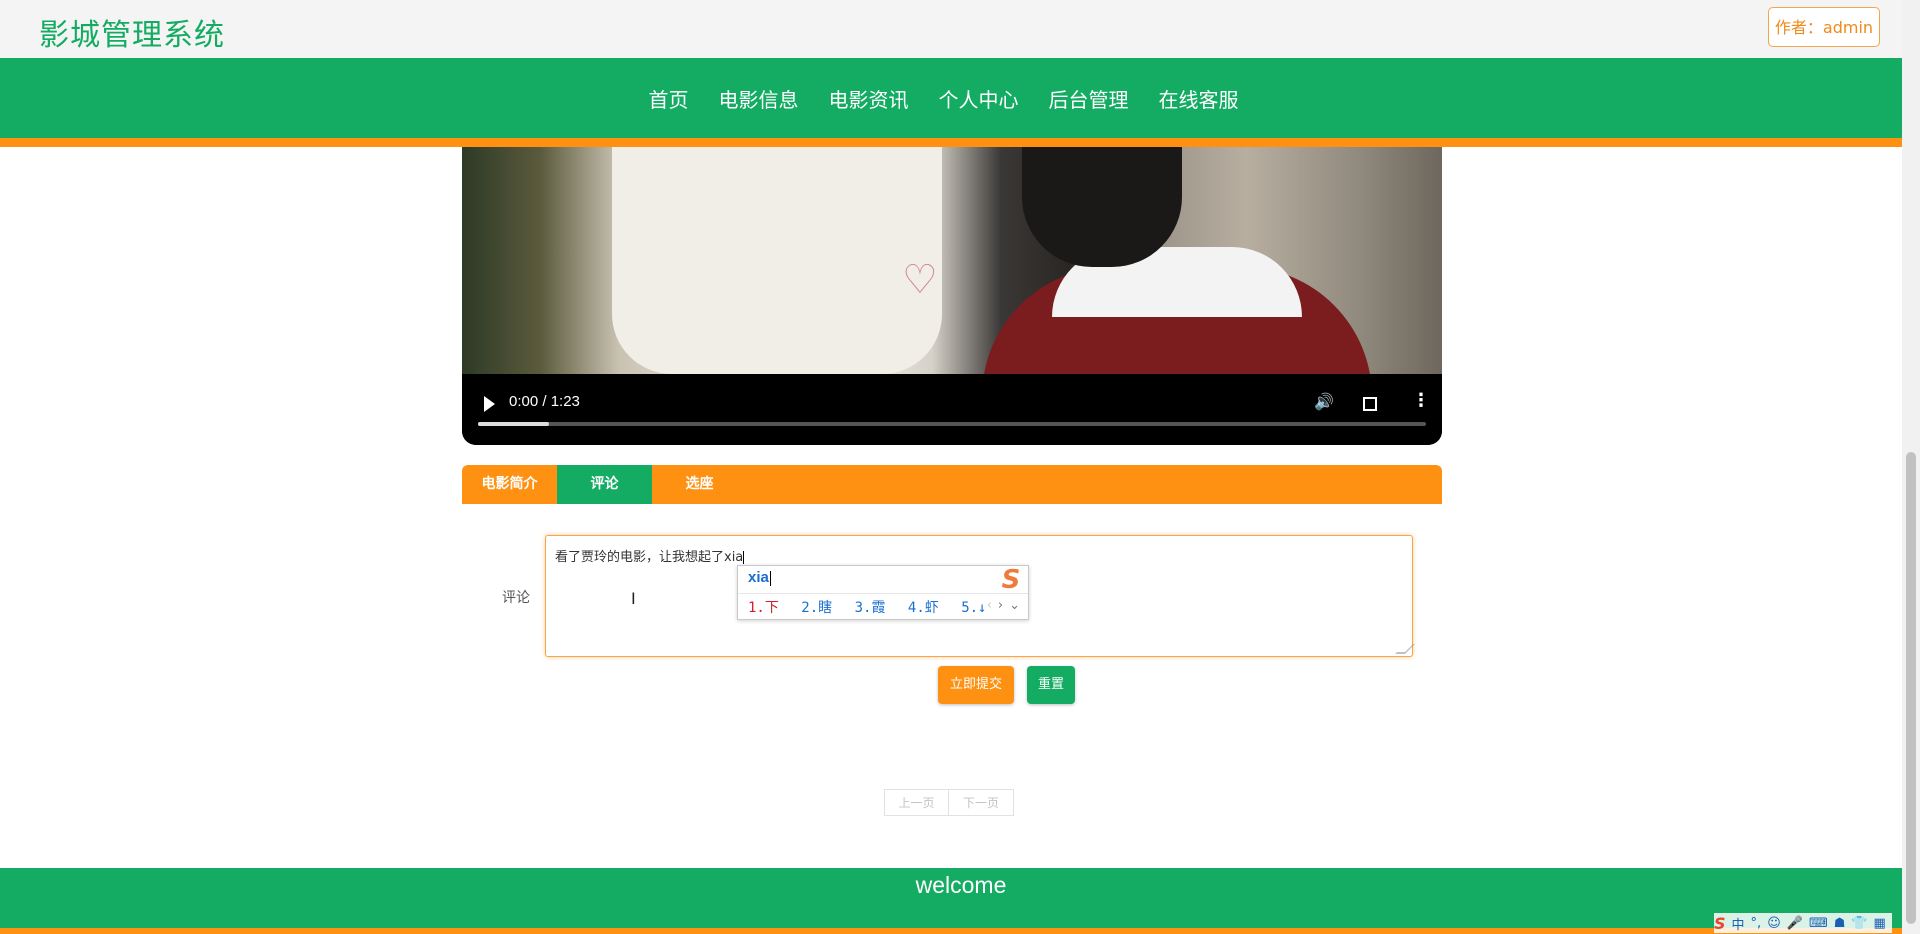 This screenshot has height=934, width=1920. I want to click on submit-button: 立即提交, so click(976, 685).